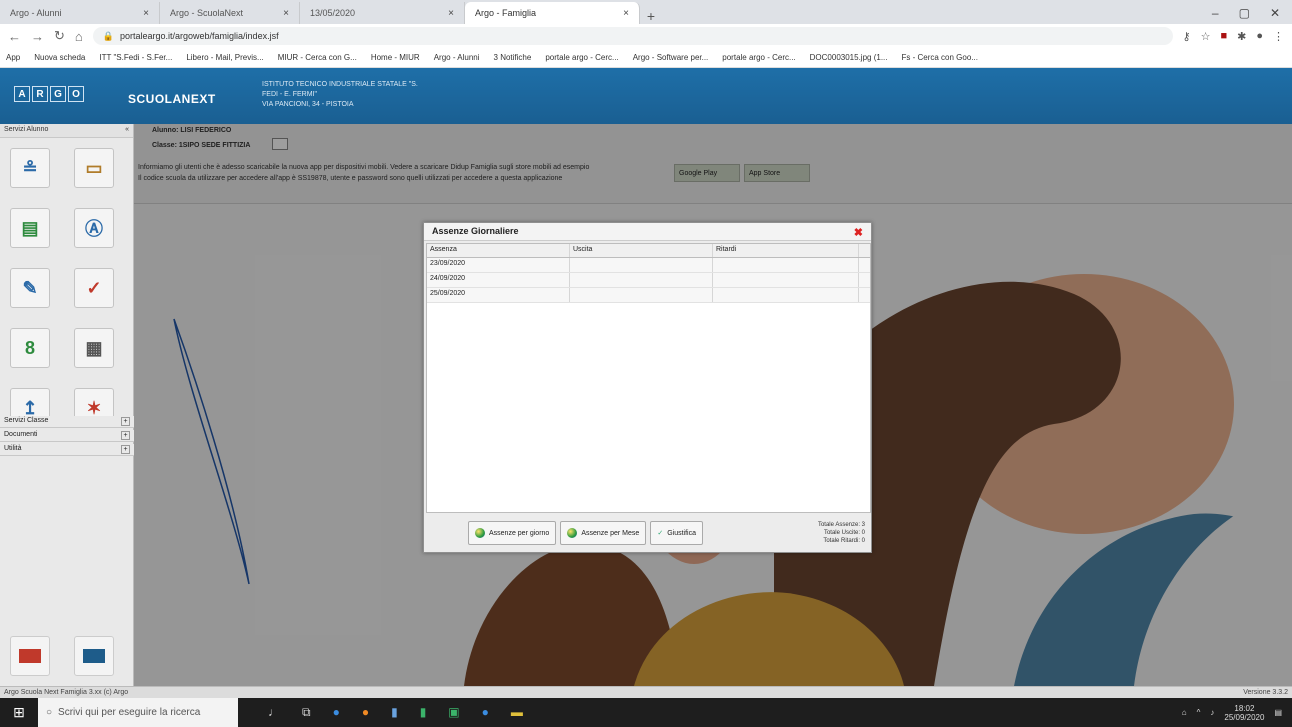 The height and width of the screenshot is (727, 1292). I want to click on votes-icon: ✓, so click(94, 288).